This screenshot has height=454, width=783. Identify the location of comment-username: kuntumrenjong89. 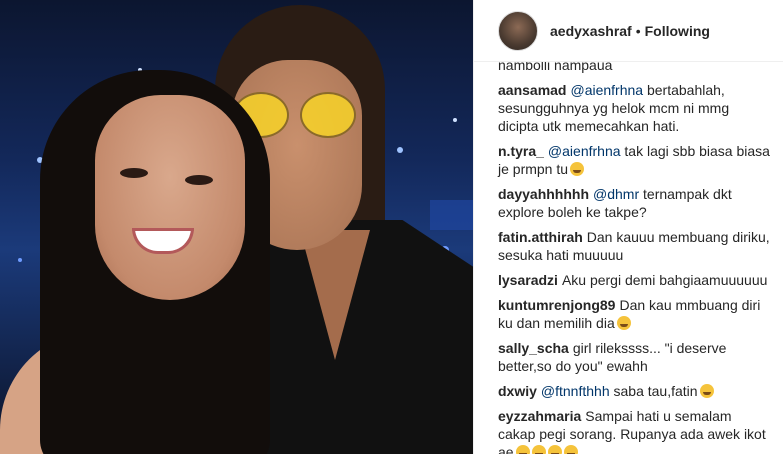
(556, 305).